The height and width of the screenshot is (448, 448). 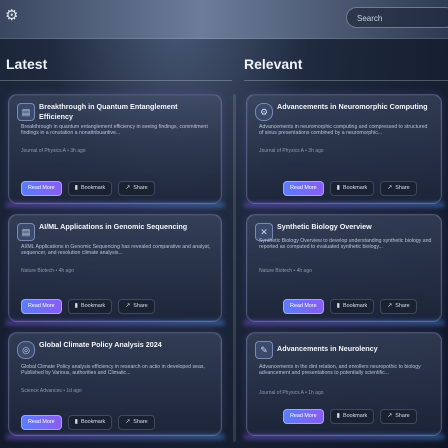 What do you see at coordinates (291, 393) in the screenshot?
I see `article-source: Journal of Physics A • 1h ago` at bounding box center [291, 393].